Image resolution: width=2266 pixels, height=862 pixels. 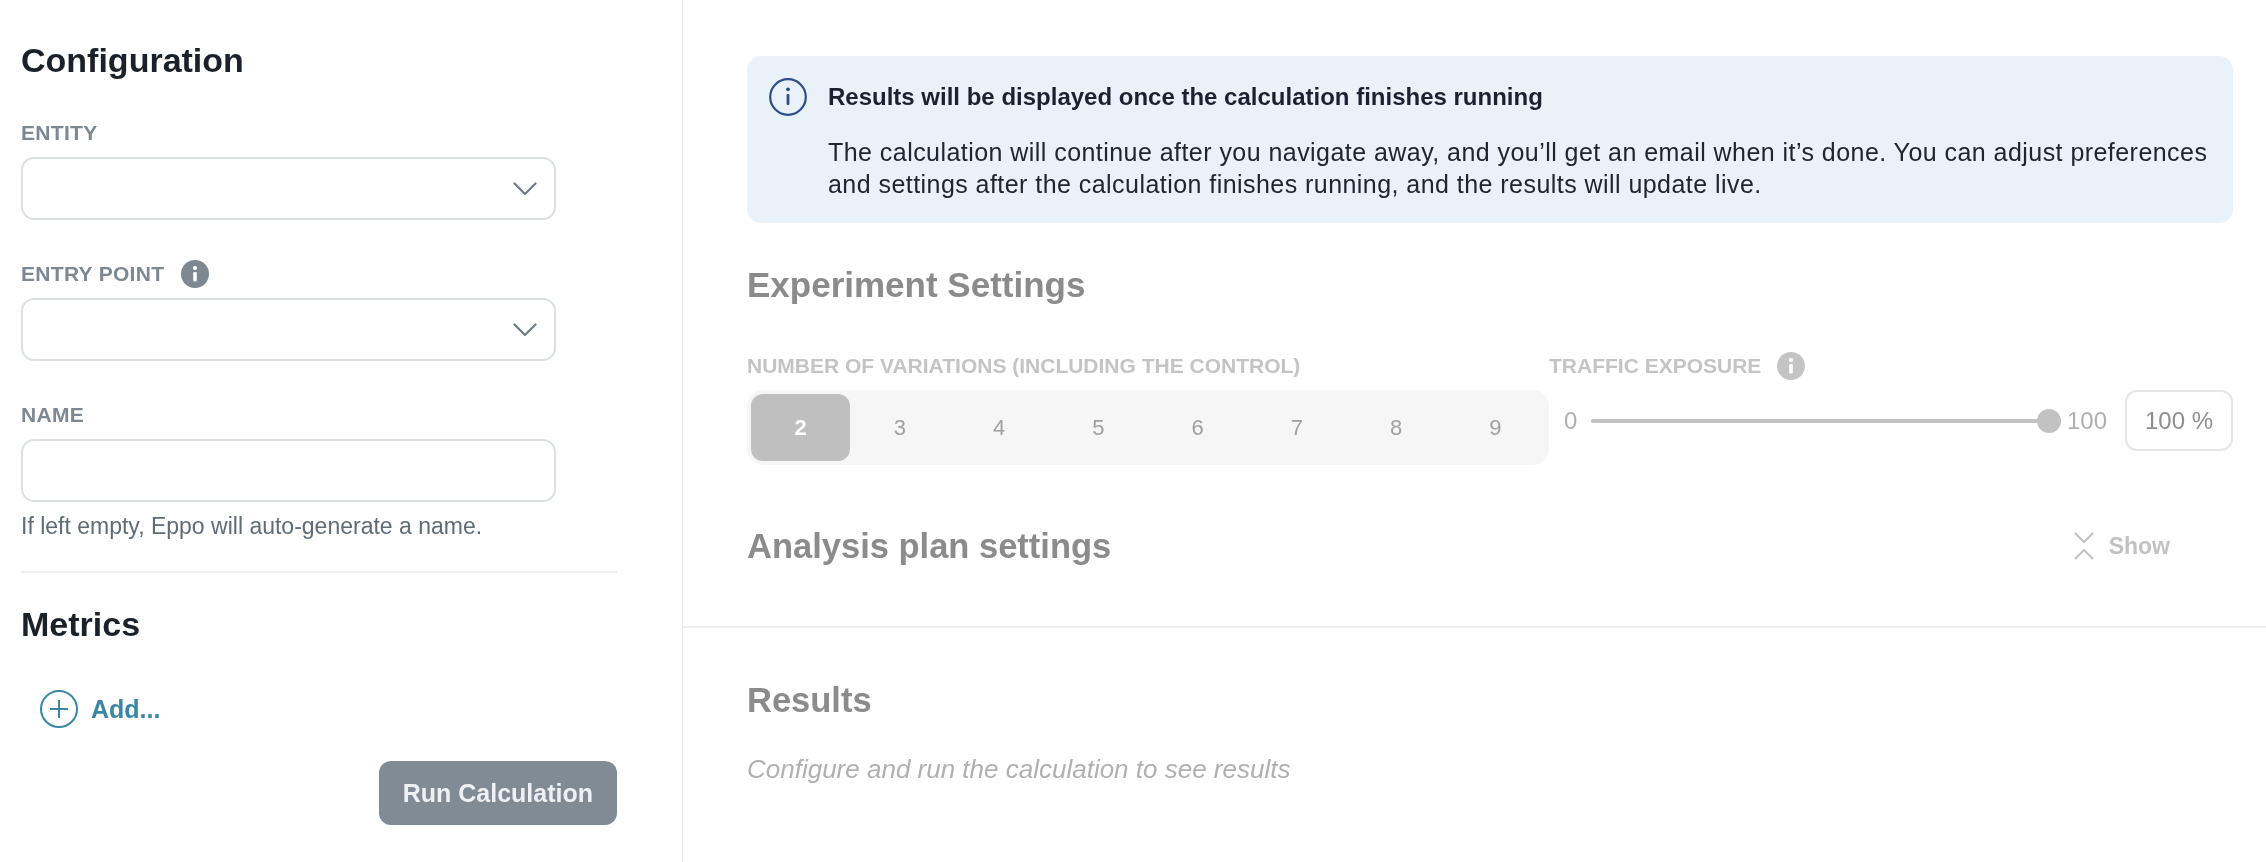 What do you see at coordinates (288, 470) in the screenshot?
I see `text-input-field` at bounding box center [288, 470].